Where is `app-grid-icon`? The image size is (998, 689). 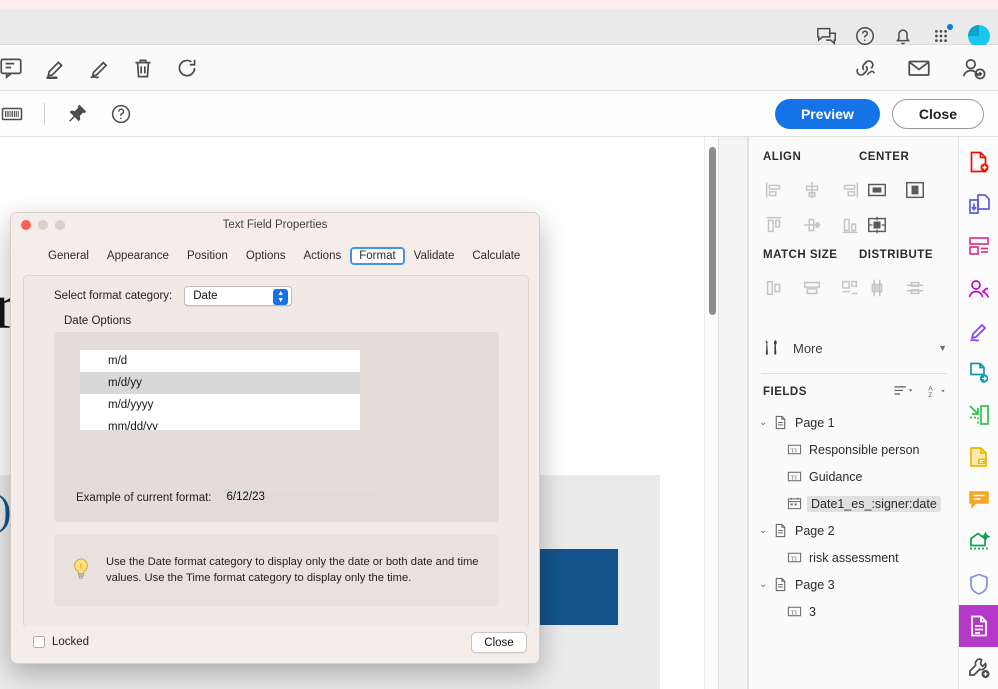
app-grid-icon is located at coordinates (941, 35).